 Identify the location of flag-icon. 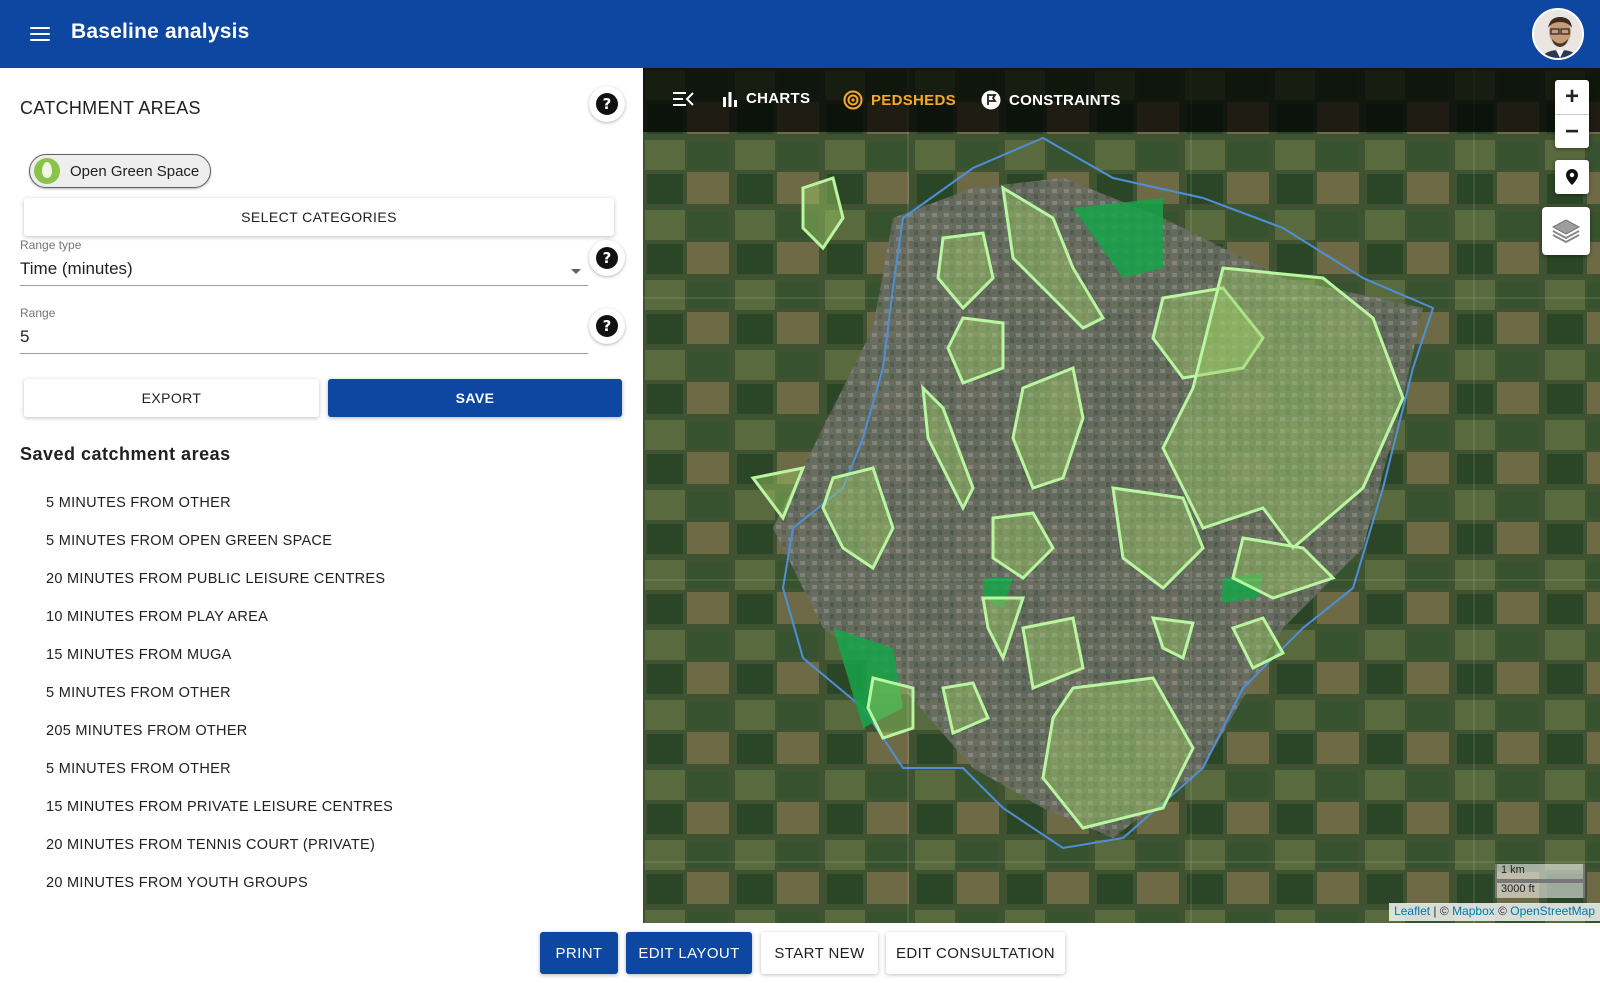
(991, 100).